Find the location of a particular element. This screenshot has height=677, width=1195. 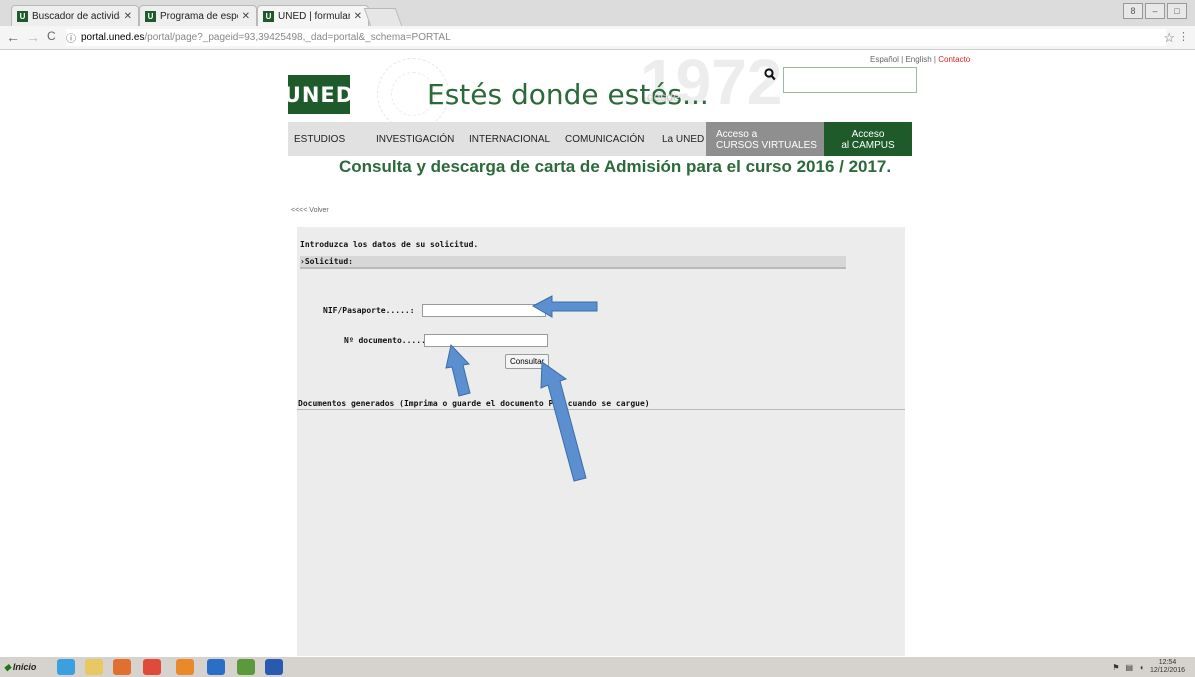

reload-icon: C is located at coordinates (51, 36).